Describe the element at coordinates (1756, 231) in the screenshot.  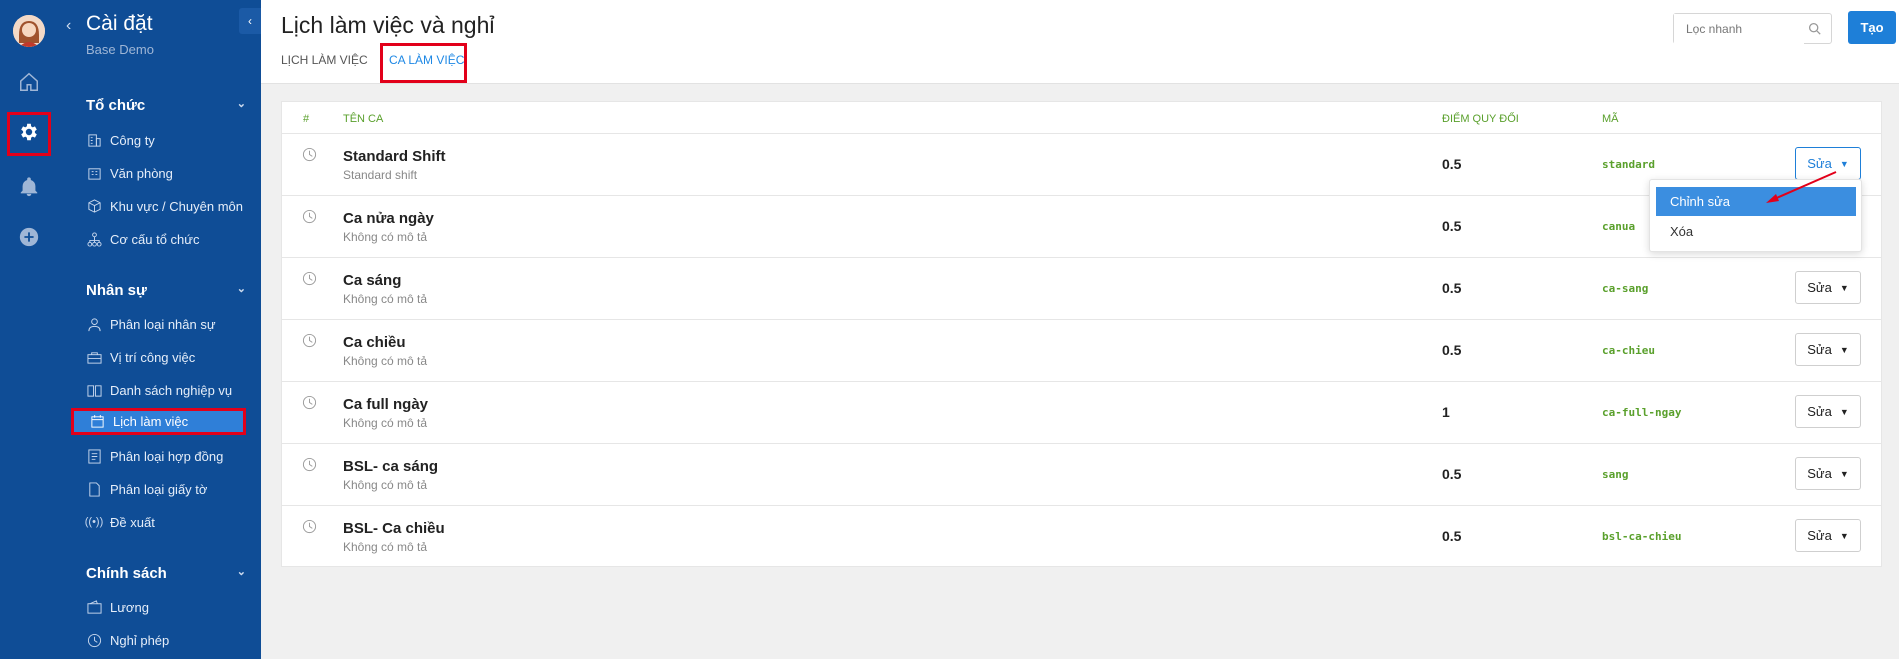
I see `menu-item-delete: Xóa` at that location.